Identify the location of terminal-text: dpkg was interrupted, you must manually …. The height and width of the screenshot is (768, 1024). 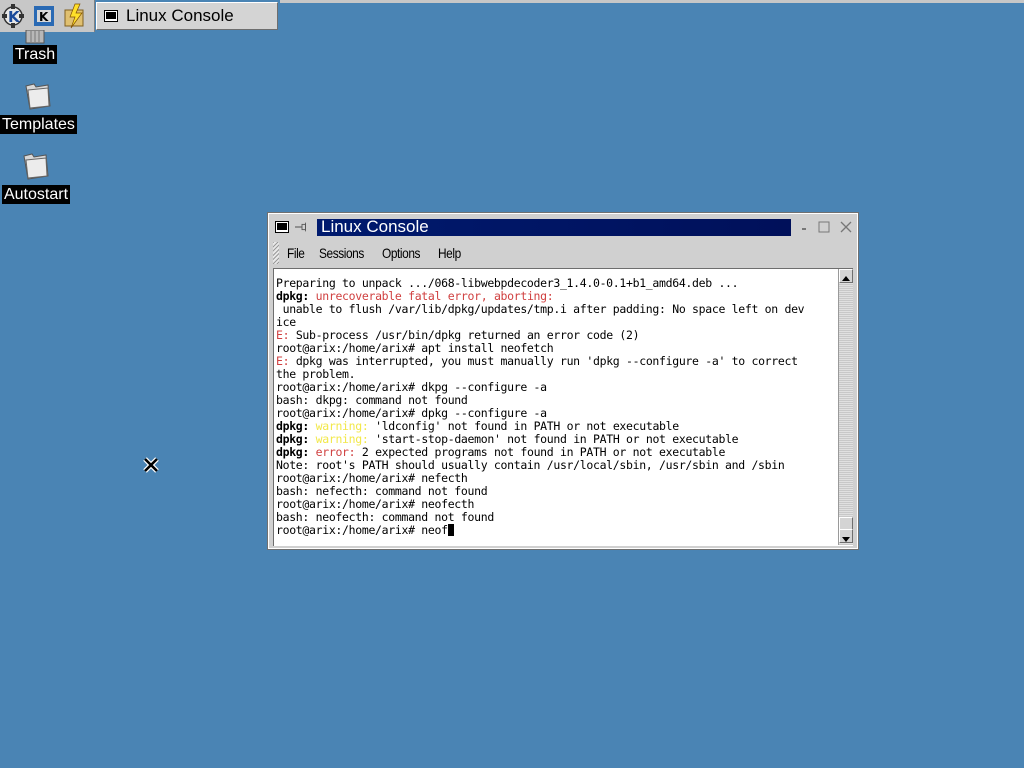
(543, 361).